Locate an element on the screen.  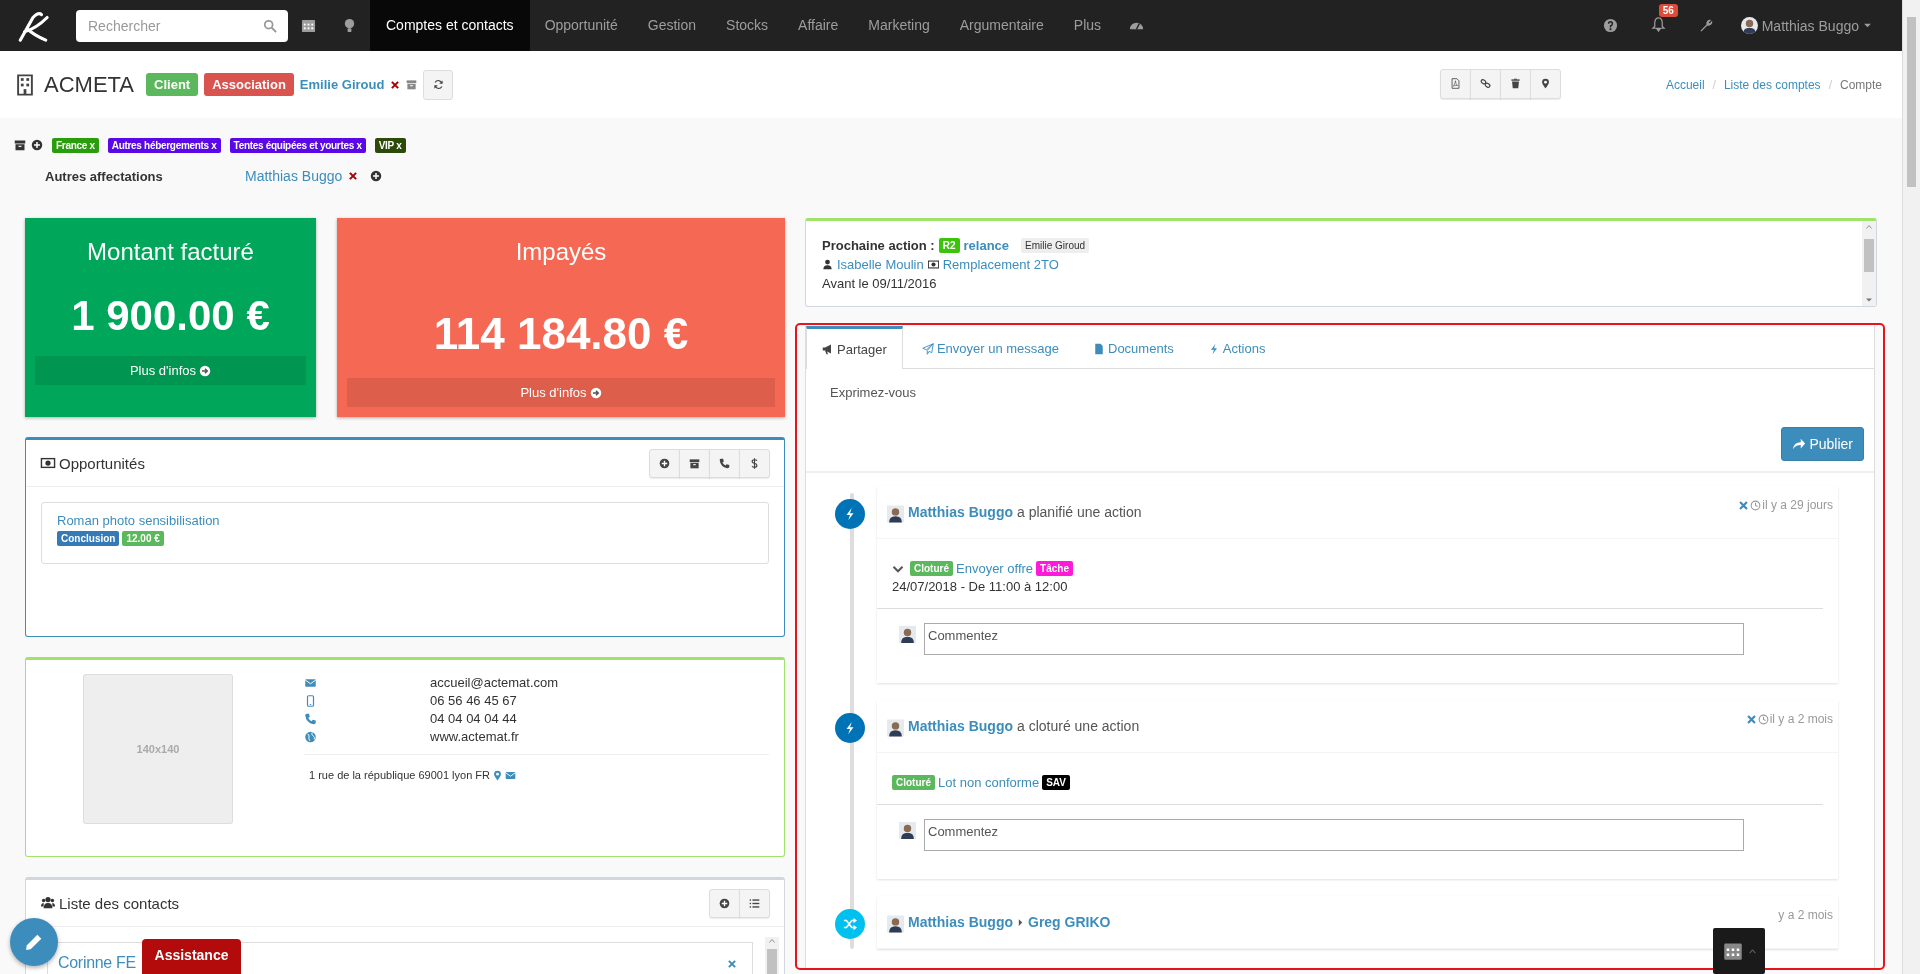
tab: Partager is located at coordinates (854, 347).